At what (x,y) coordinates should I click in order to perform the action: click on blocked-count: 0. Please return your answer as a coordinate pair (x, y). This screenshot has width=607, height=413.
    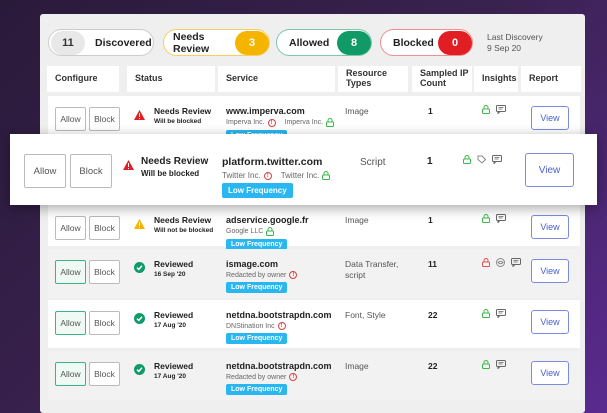
    Looking at the image, I should click on (455, 42).